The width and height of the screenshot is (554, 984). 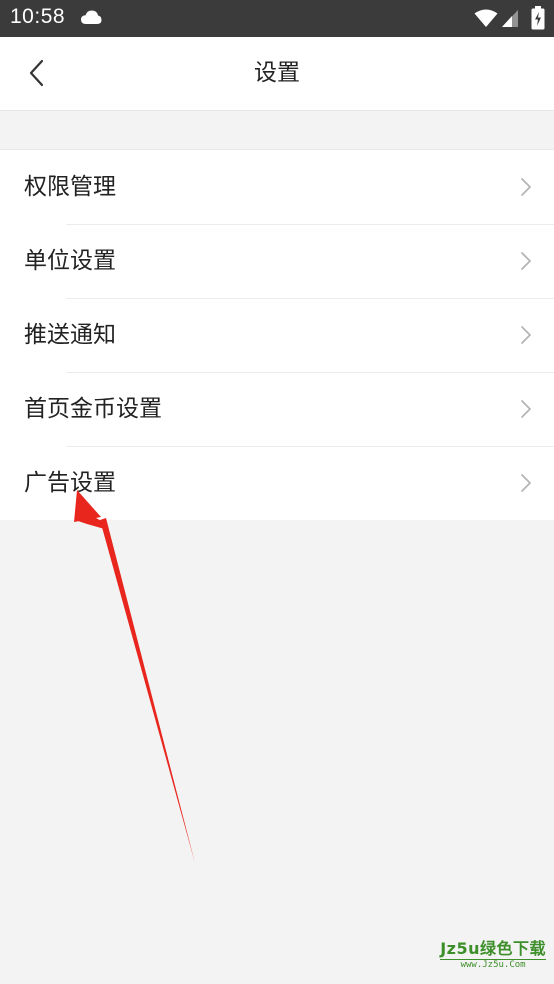 I want to click on title-bar: 设置, so click(x=277, y=74).